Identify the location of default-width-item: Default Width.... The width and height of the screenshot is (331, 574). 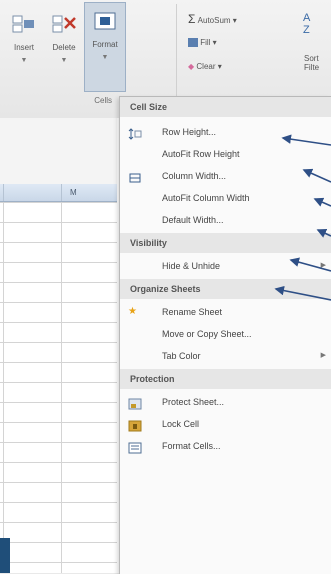
(225, 220).